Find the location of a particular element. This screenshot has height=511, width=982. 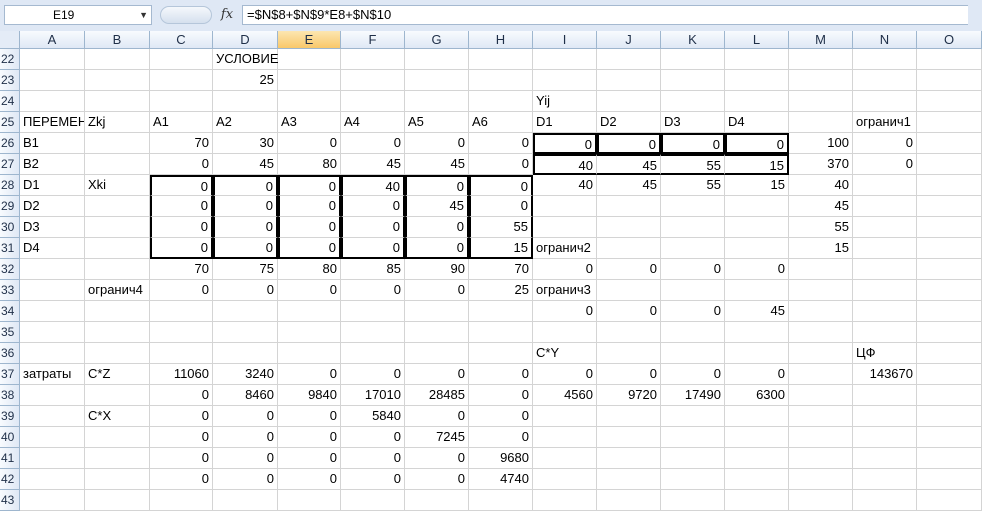

cell-b26 is located at coordinates (117, 143).